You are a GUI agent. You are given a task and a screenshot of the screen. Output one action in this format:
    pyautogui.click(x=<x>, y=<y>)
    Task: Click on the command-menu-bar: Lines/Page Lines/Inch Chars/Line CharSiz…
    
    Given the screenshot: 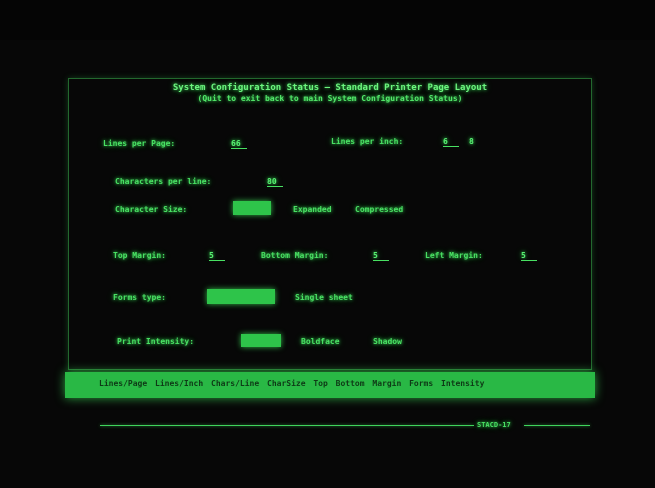 What is the action you would take?
    pyautogui.click(x=330, y=385)
    